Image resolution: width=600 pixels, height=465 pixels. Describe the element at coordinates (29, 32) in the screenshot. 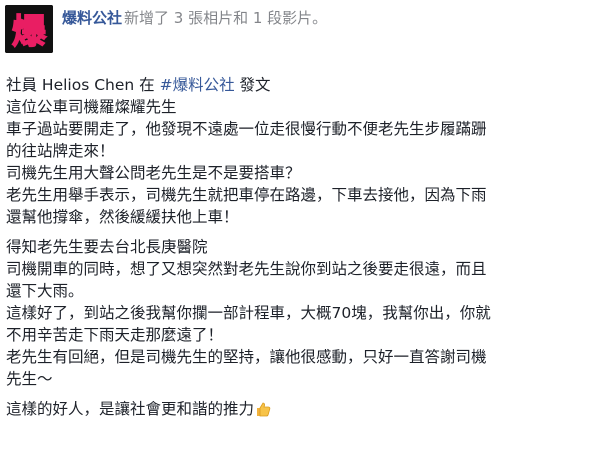

I see `avatar-logo-text: 爆` at that location.